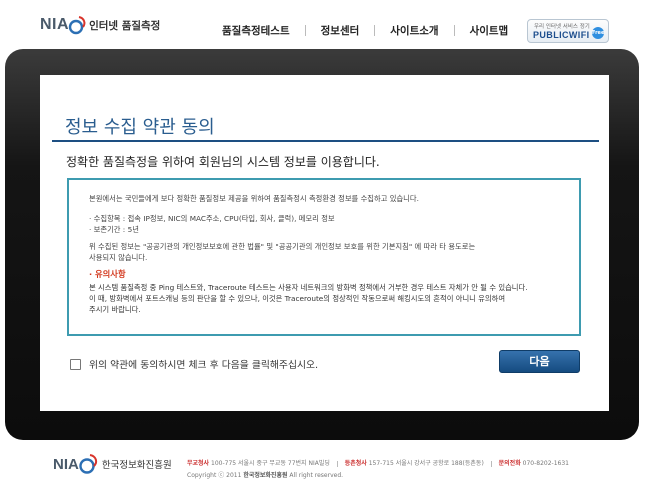 The width and height of the screenshot is (650, 484). Describe the element at coordinates (77, 25) in the screenshot. I see `logo-swirl-icon` at that location.